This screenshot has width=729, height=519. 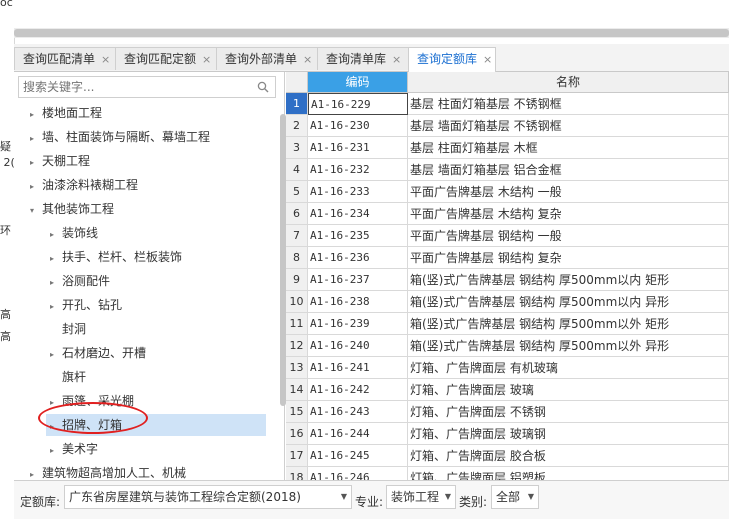 I want to click on name-cell: 灯箱、广告牌面层 铝塑板, so click(x=568, y=473).